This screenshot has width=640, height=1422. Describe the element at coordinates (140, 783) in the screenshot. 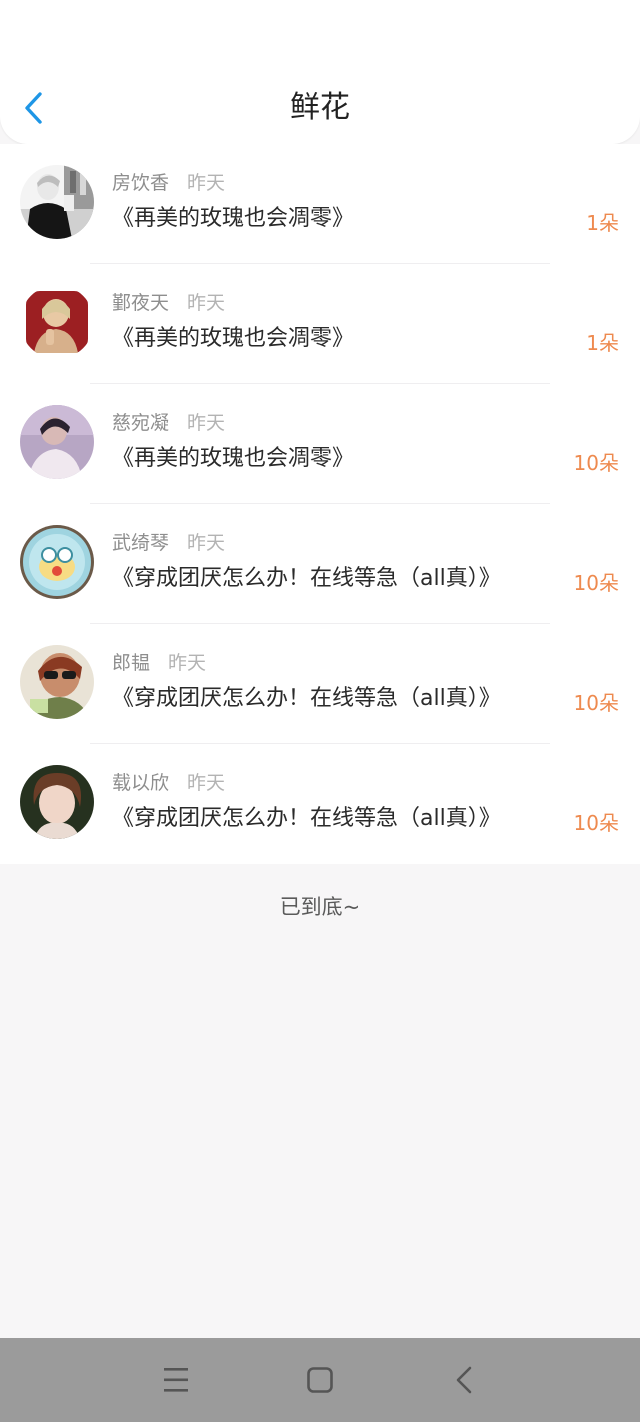

I see `user-name: 载以欣` at that location.